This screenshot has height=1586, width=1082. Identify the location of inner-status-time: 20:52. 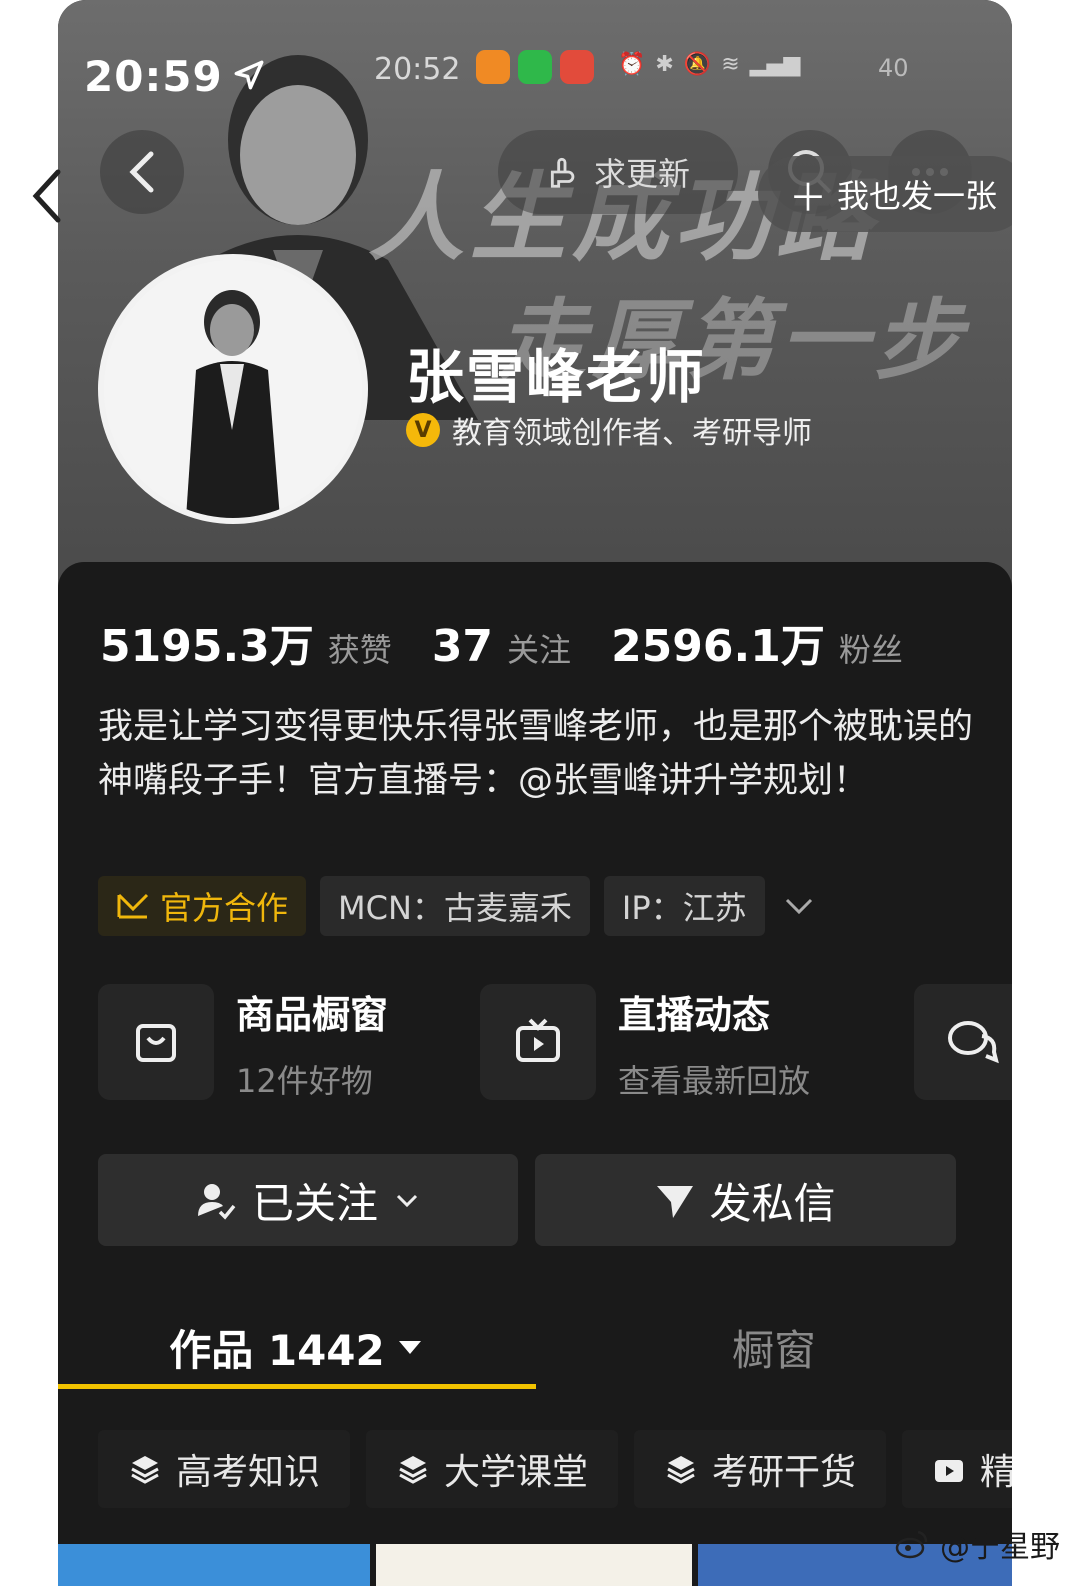
(417, 69).